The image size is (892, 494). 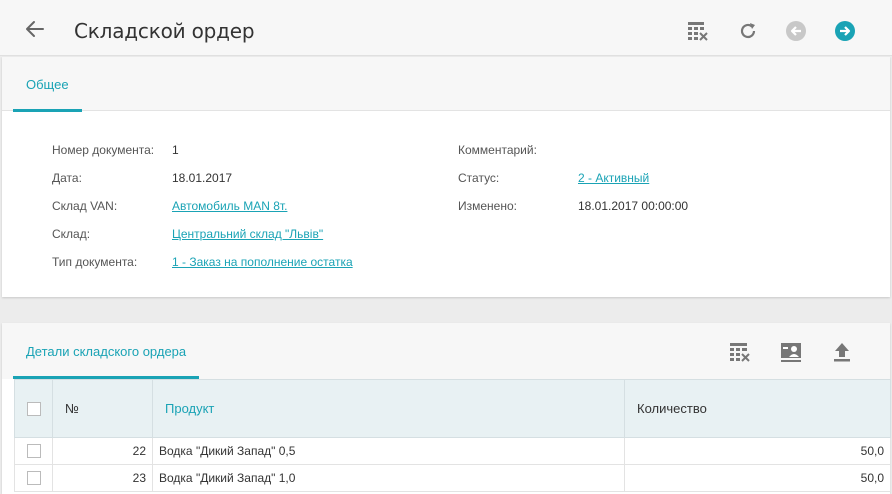 I want to click on modified-value: 18.01.2017 00:00:00, so click(x=633, y=206).